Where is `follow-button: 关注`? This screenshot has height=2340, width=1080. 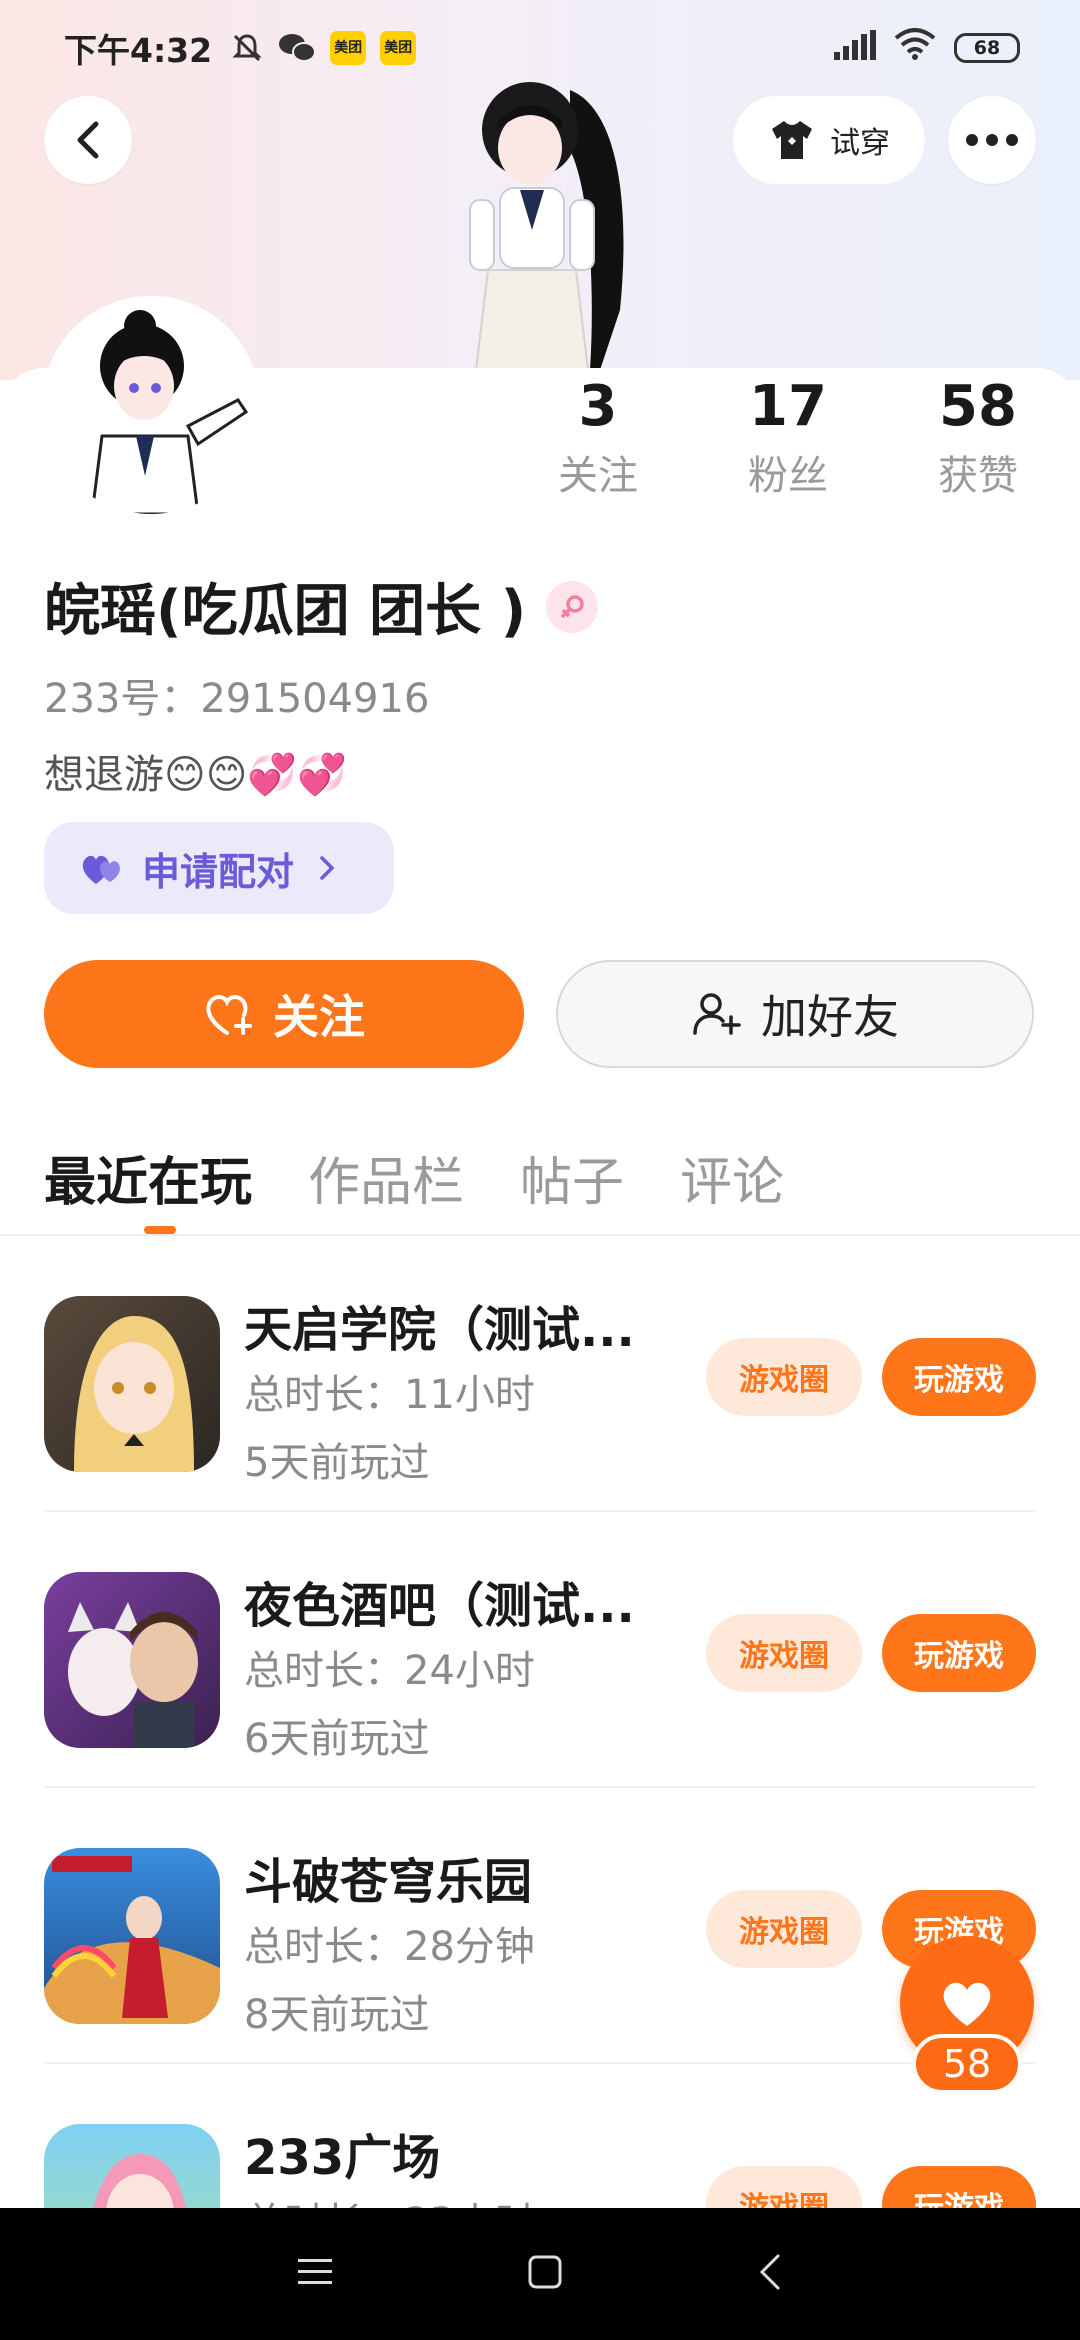
follow-button: 关注 is located at coordinates (284, 1014).